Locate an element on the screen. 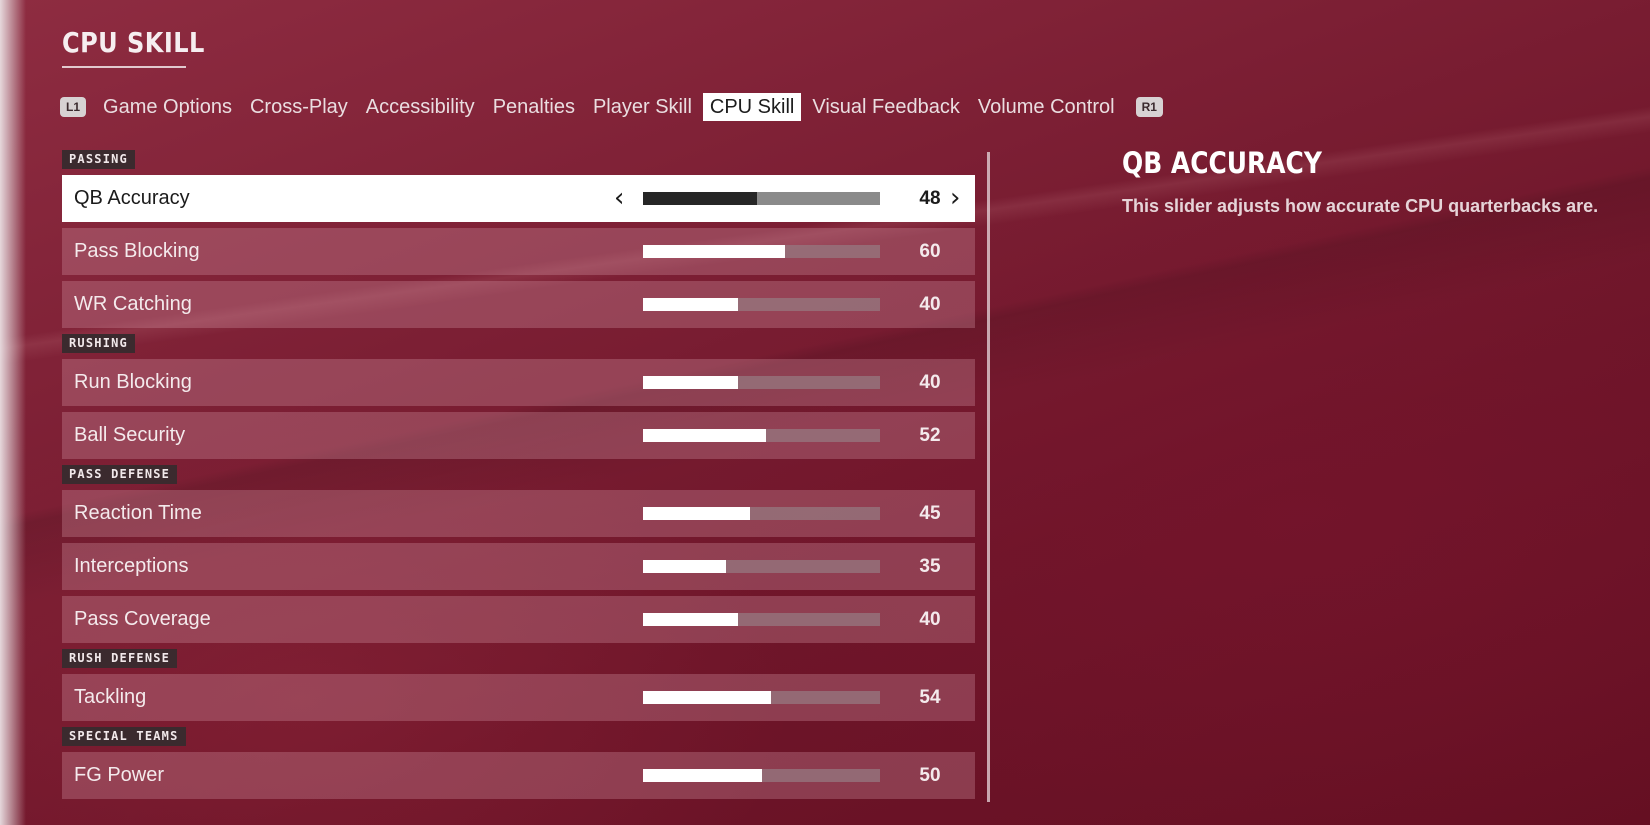  setting-label: FG Power is located at coordinates (119, 775).